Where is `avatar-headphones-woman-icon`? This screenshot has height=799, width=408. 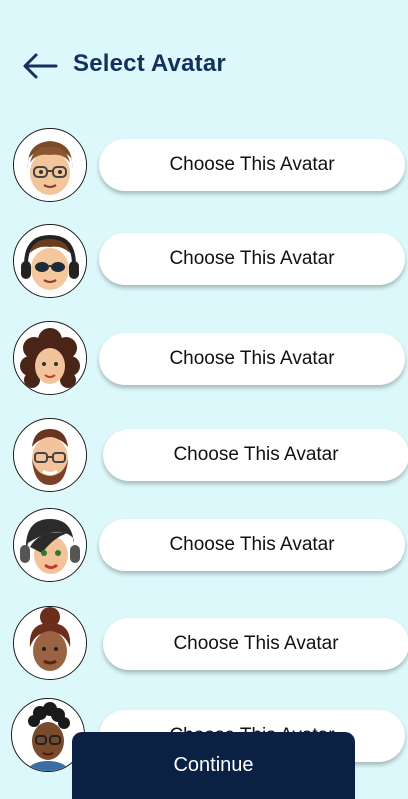
avatar-headphones-woman-icon is located at coordinates (50, 545).